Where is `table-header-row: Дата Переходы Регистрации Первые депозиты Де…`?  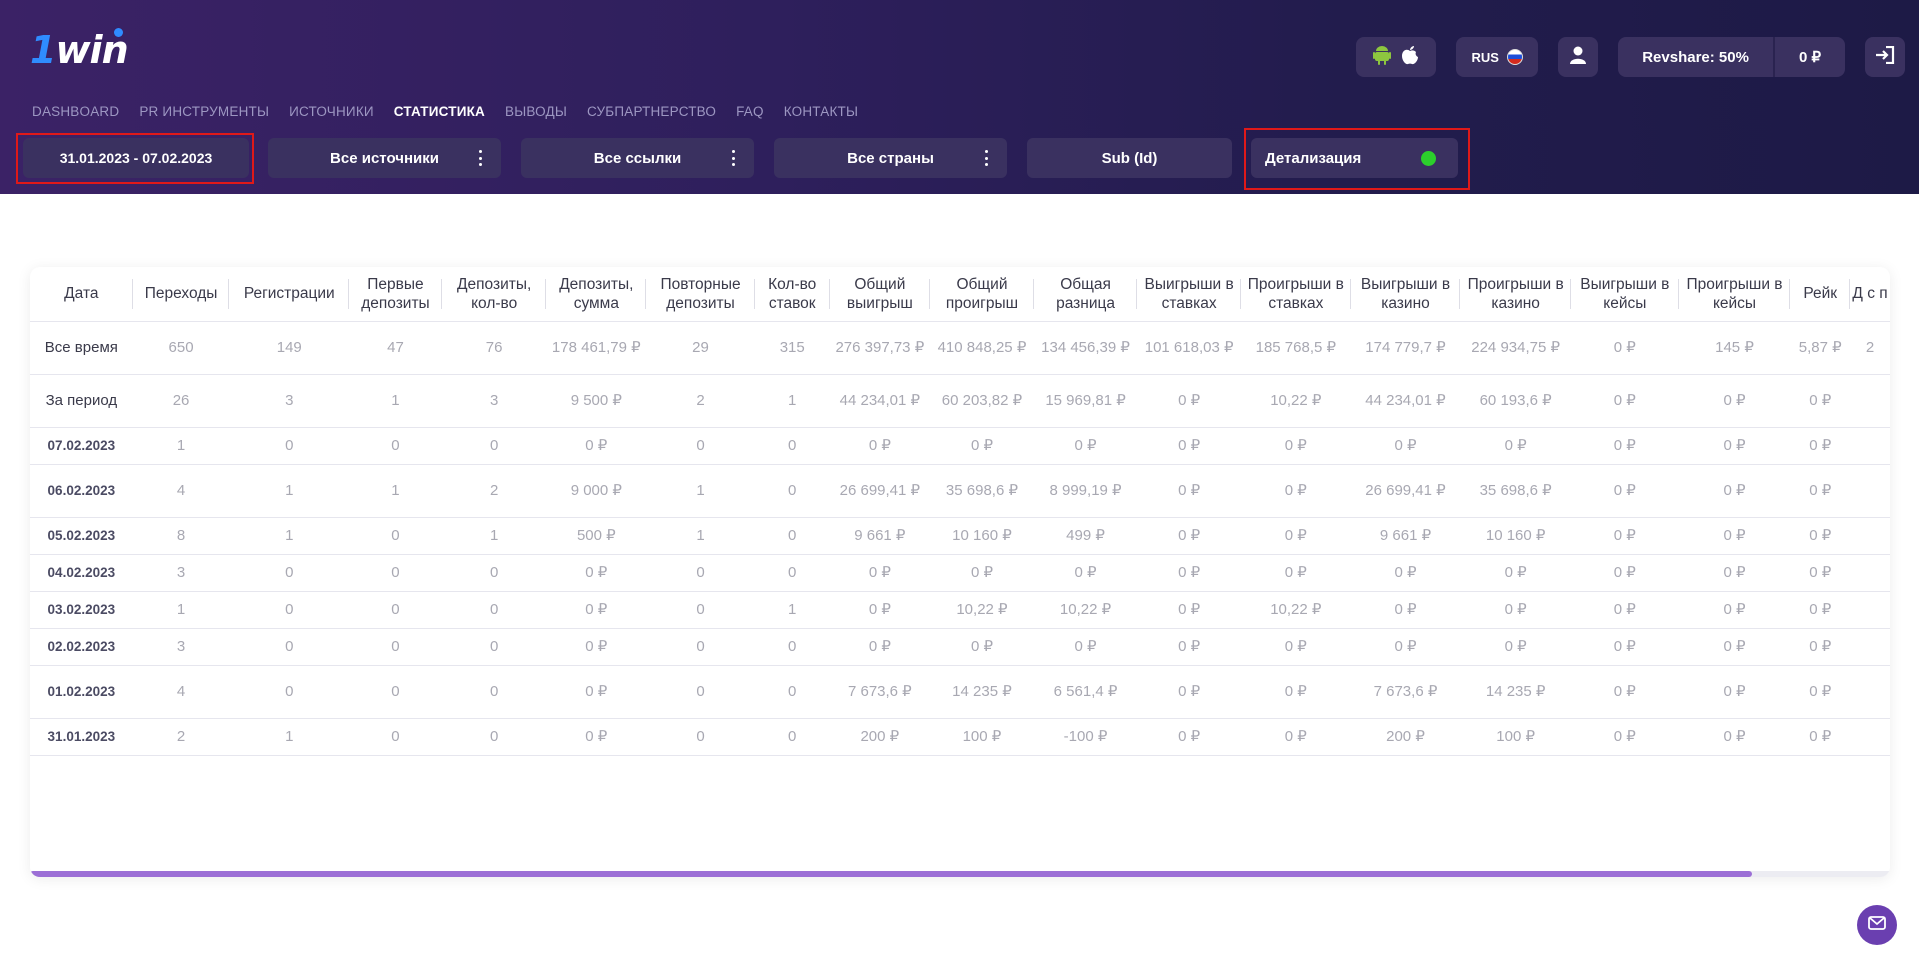 table-header-row: Дата Переходы Регистрации Первые депозиты Де… is located at coordinates (960, 294).